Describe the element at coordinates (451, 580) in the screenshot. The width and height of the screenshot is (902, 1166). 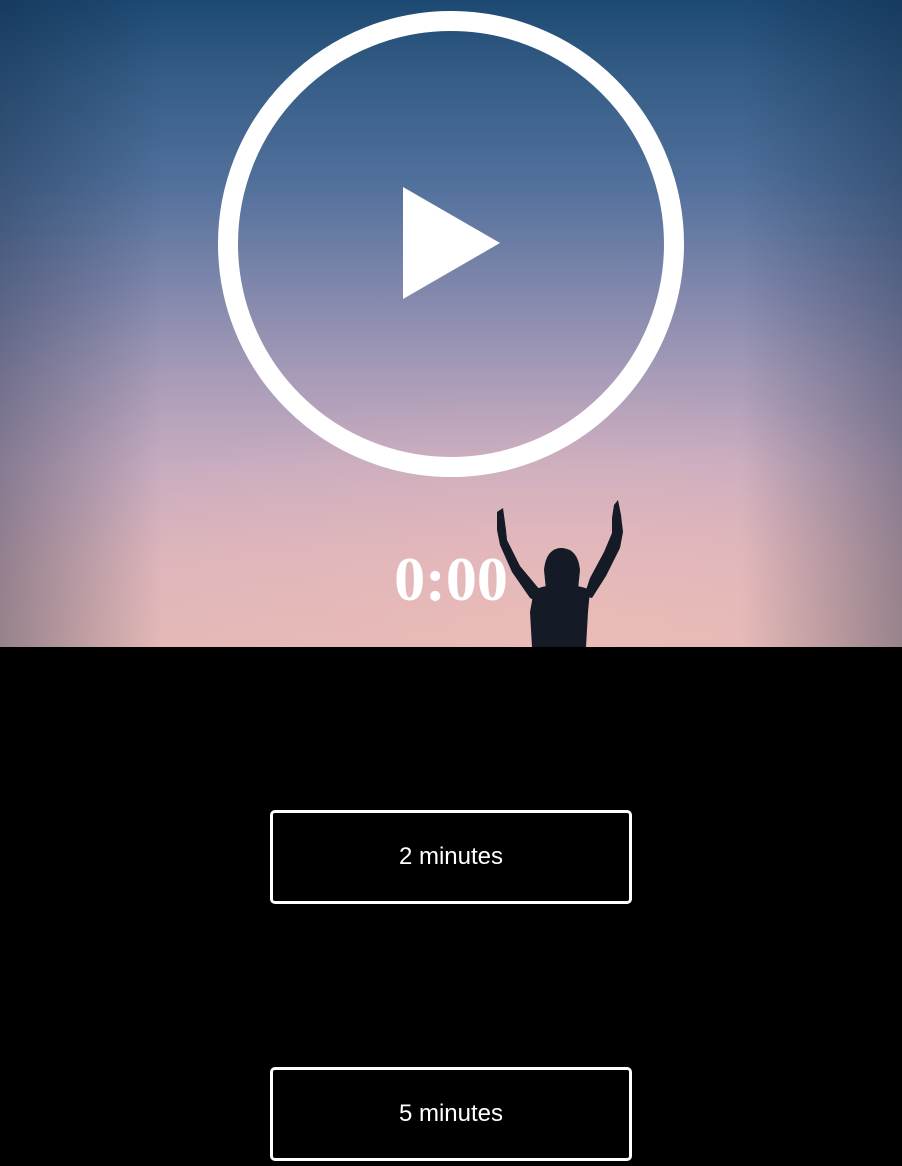
I see `timer-display: 0:00` at that location.